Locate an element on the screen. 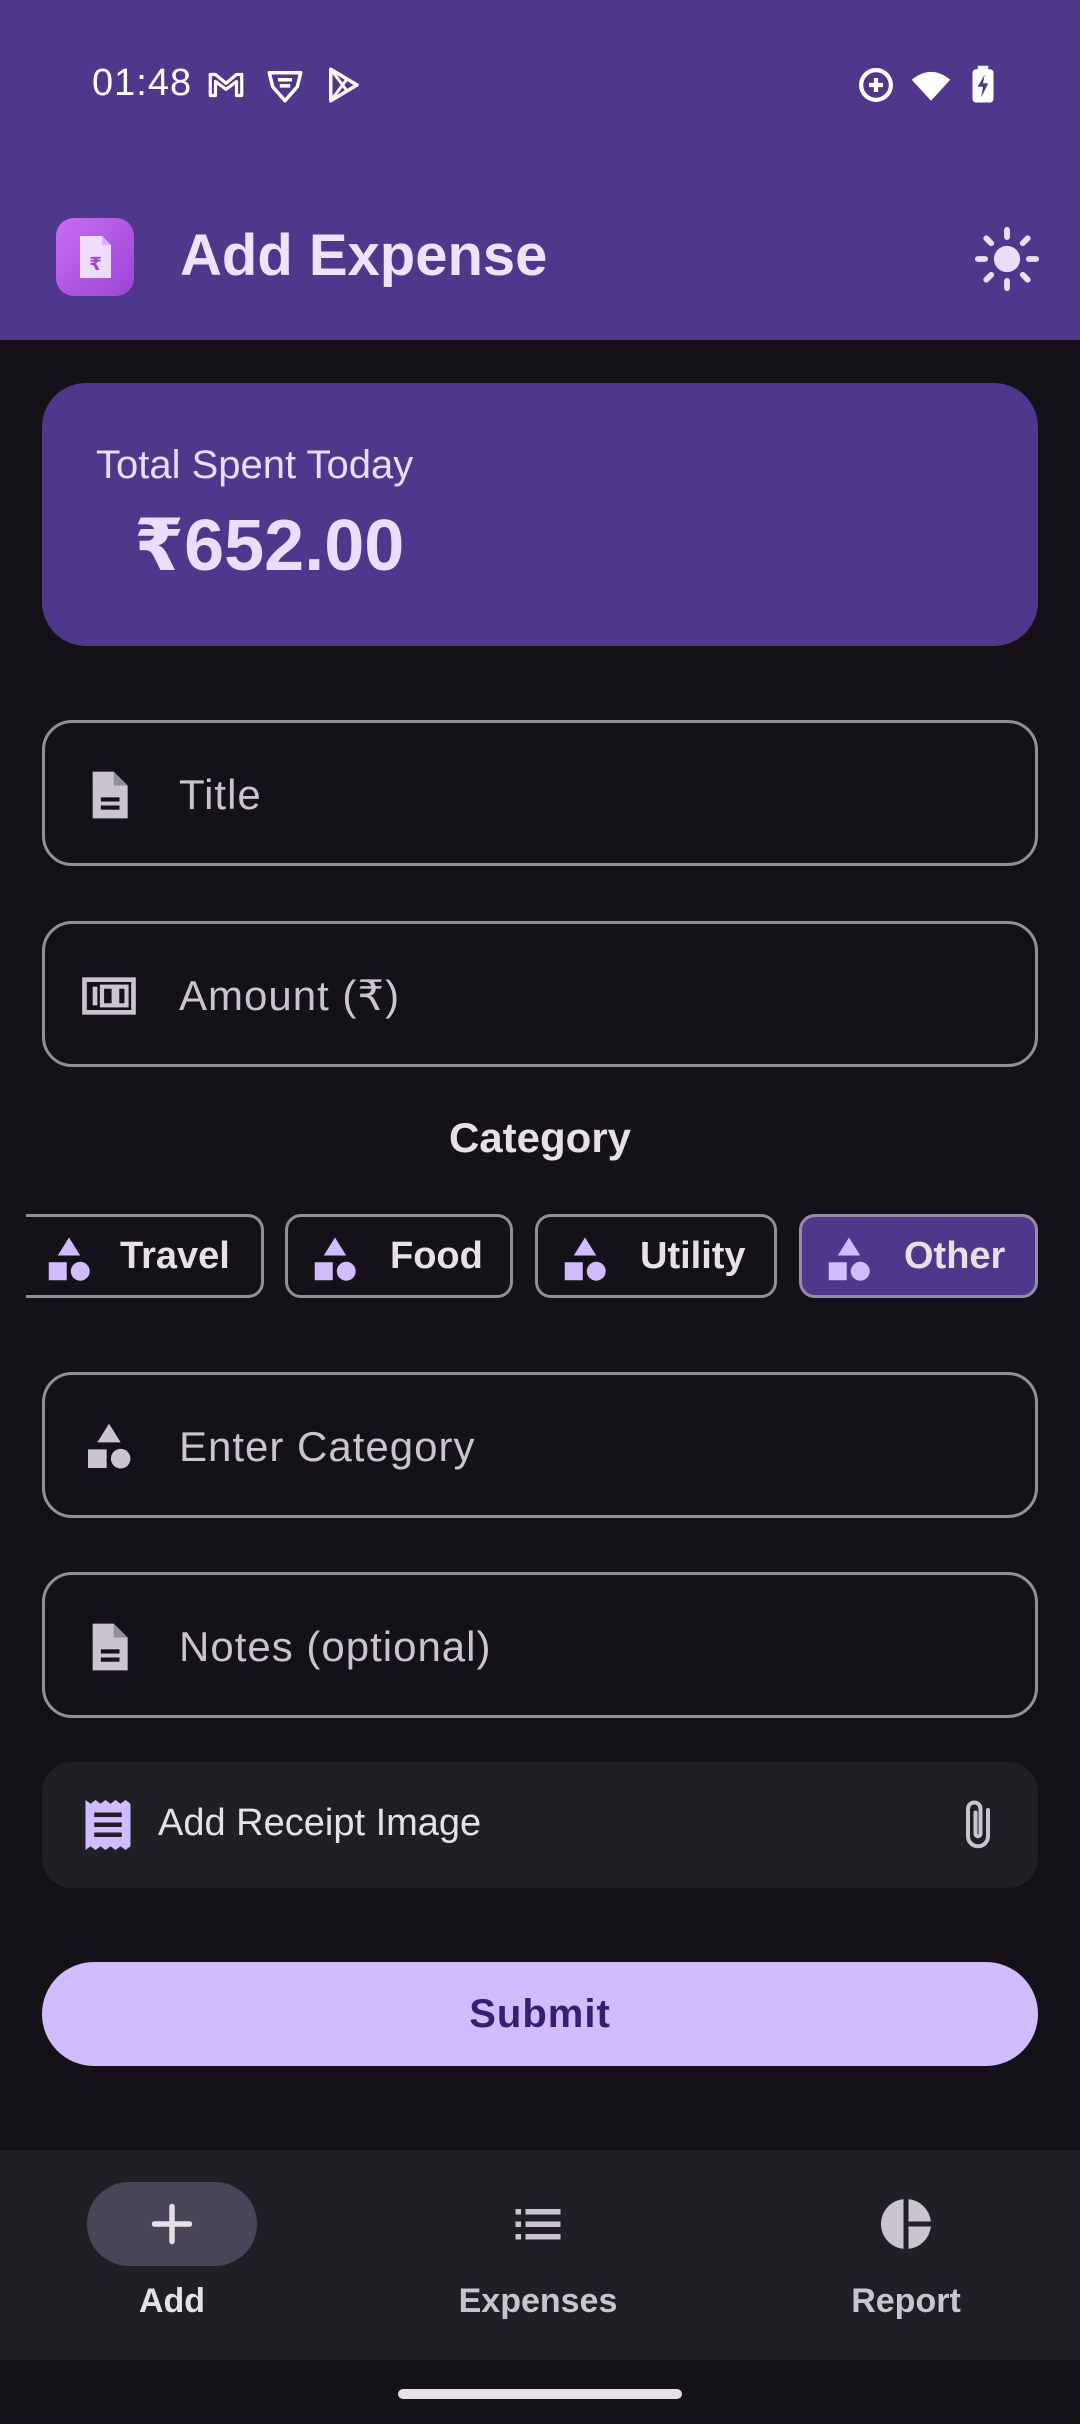  add-receipt-button: Add Receipt Image is located at coordinates (540, 1825).